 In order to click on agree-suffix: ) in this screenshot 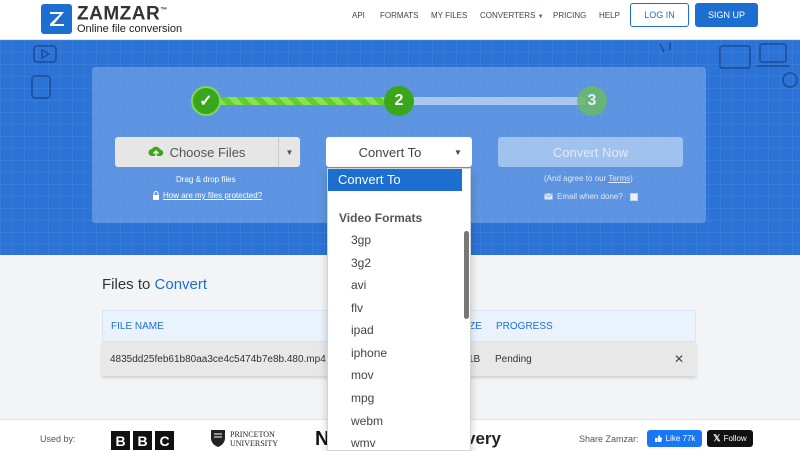, I will do `click(631, 178)`.